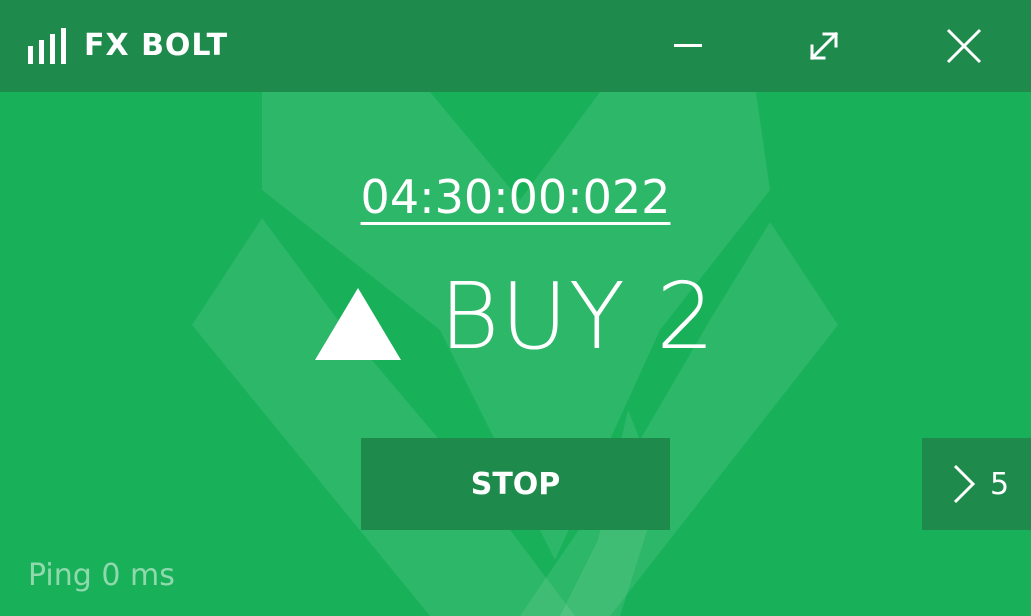 This screenshot has width=1031, height=616. I want to click on countdown-timer: 04:30:00:022, so click(515, 197).